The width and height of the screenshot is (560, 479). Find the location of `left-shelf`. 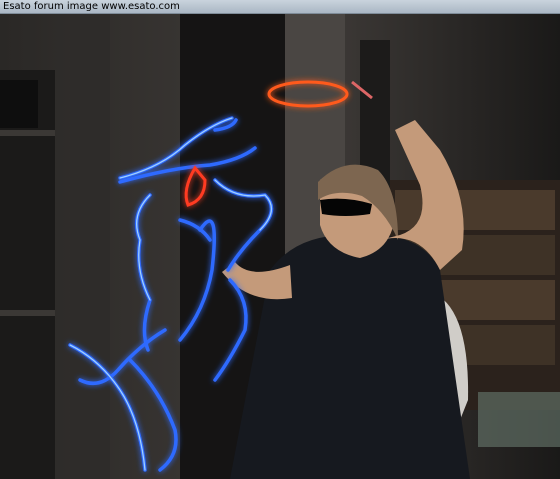

left-shelf is located at coordinates (27, 274).